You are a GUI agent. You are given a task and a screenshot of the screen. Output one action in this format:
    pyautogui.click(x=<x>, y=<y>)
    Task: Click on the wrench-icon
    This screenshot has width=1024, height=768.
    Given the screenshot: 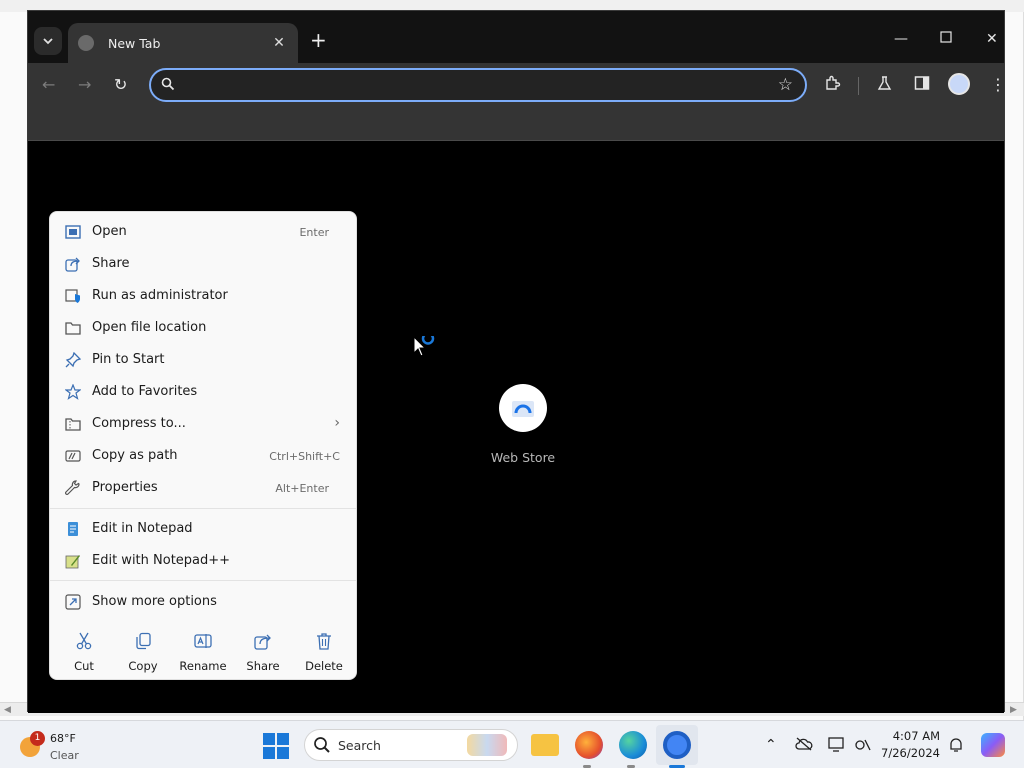 What is the action you would take?
    pyautogui.click(x=72, y=487)
    